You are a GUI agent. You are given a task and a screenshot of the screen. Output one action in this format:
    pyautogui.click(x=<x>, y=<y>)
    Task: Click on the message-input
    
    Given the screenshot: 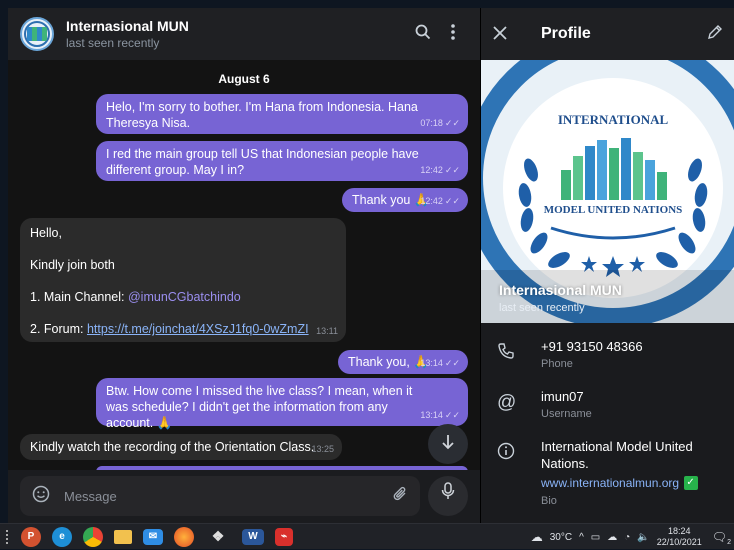 What is the action you would take?
    pyautogui.click(x=228, y=496)
    